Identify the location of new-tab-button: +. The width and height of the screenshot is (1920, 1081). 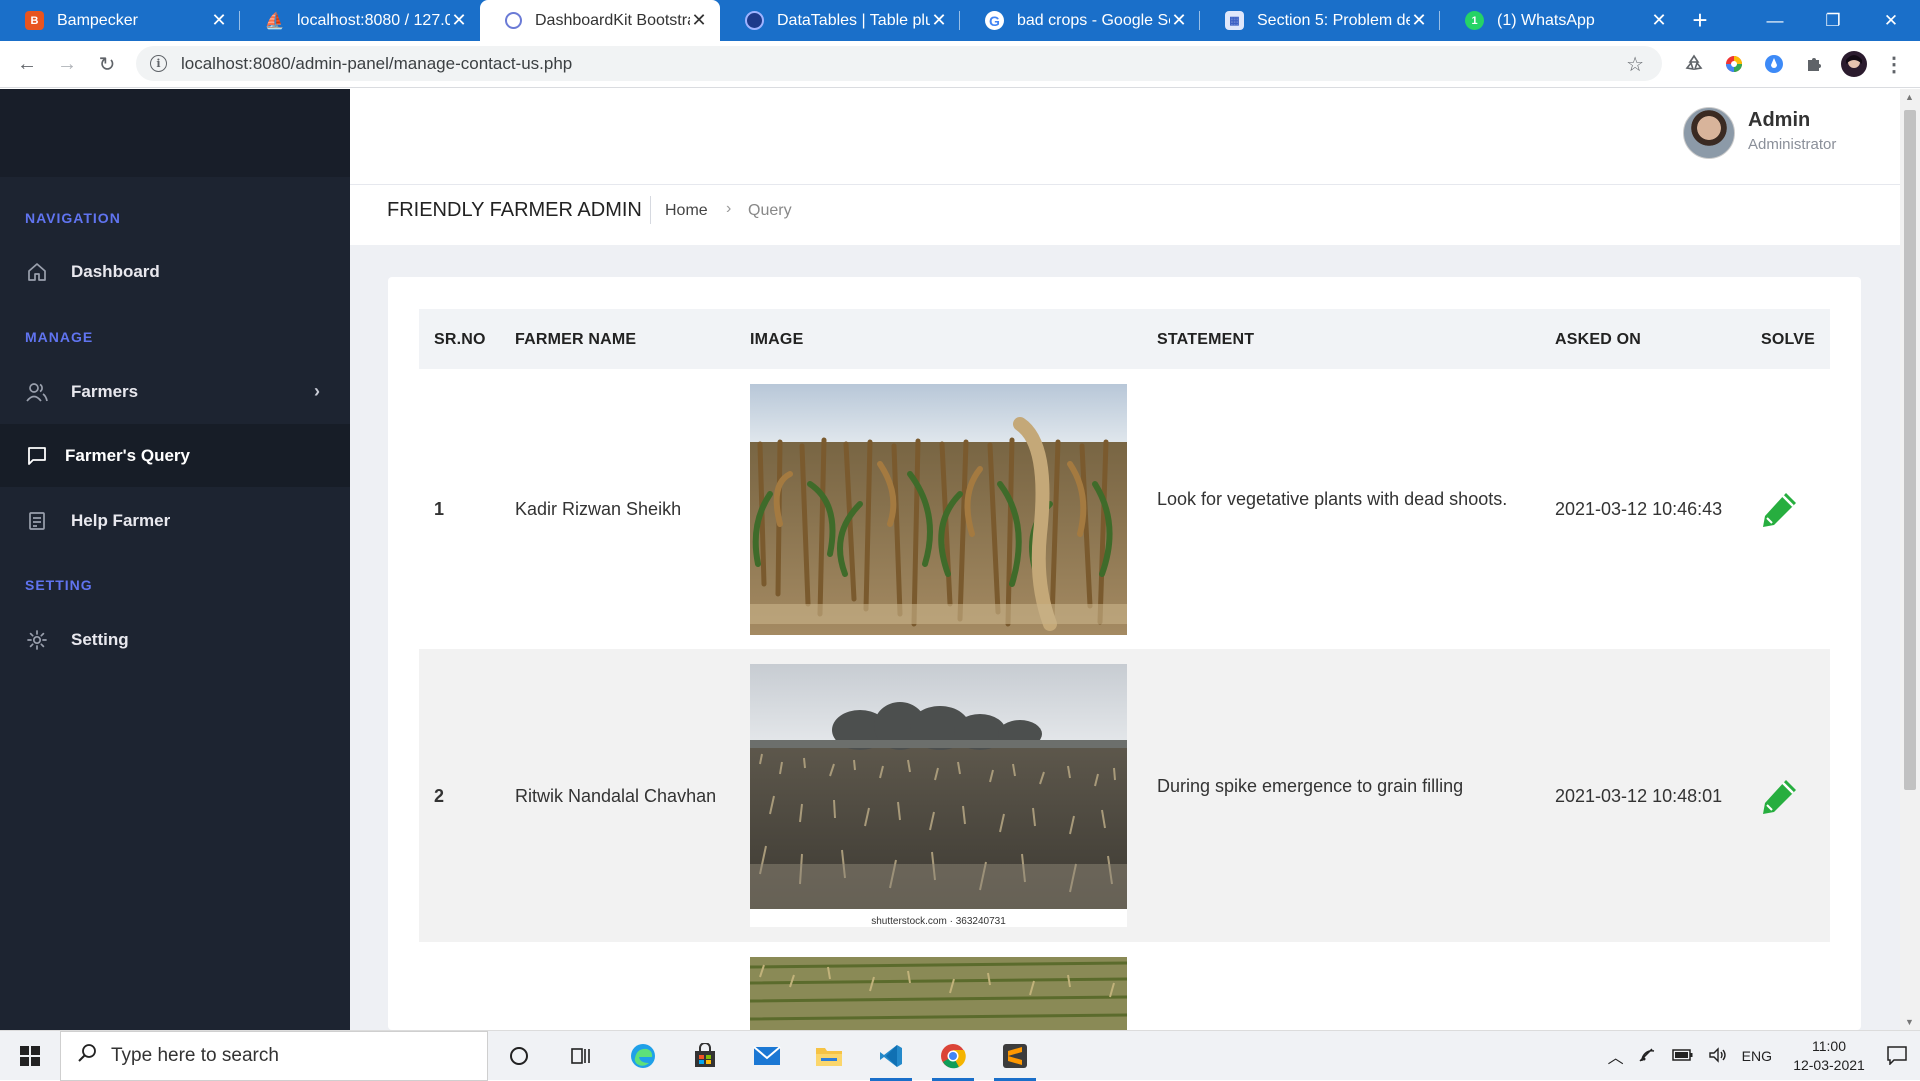
(1700, 20).